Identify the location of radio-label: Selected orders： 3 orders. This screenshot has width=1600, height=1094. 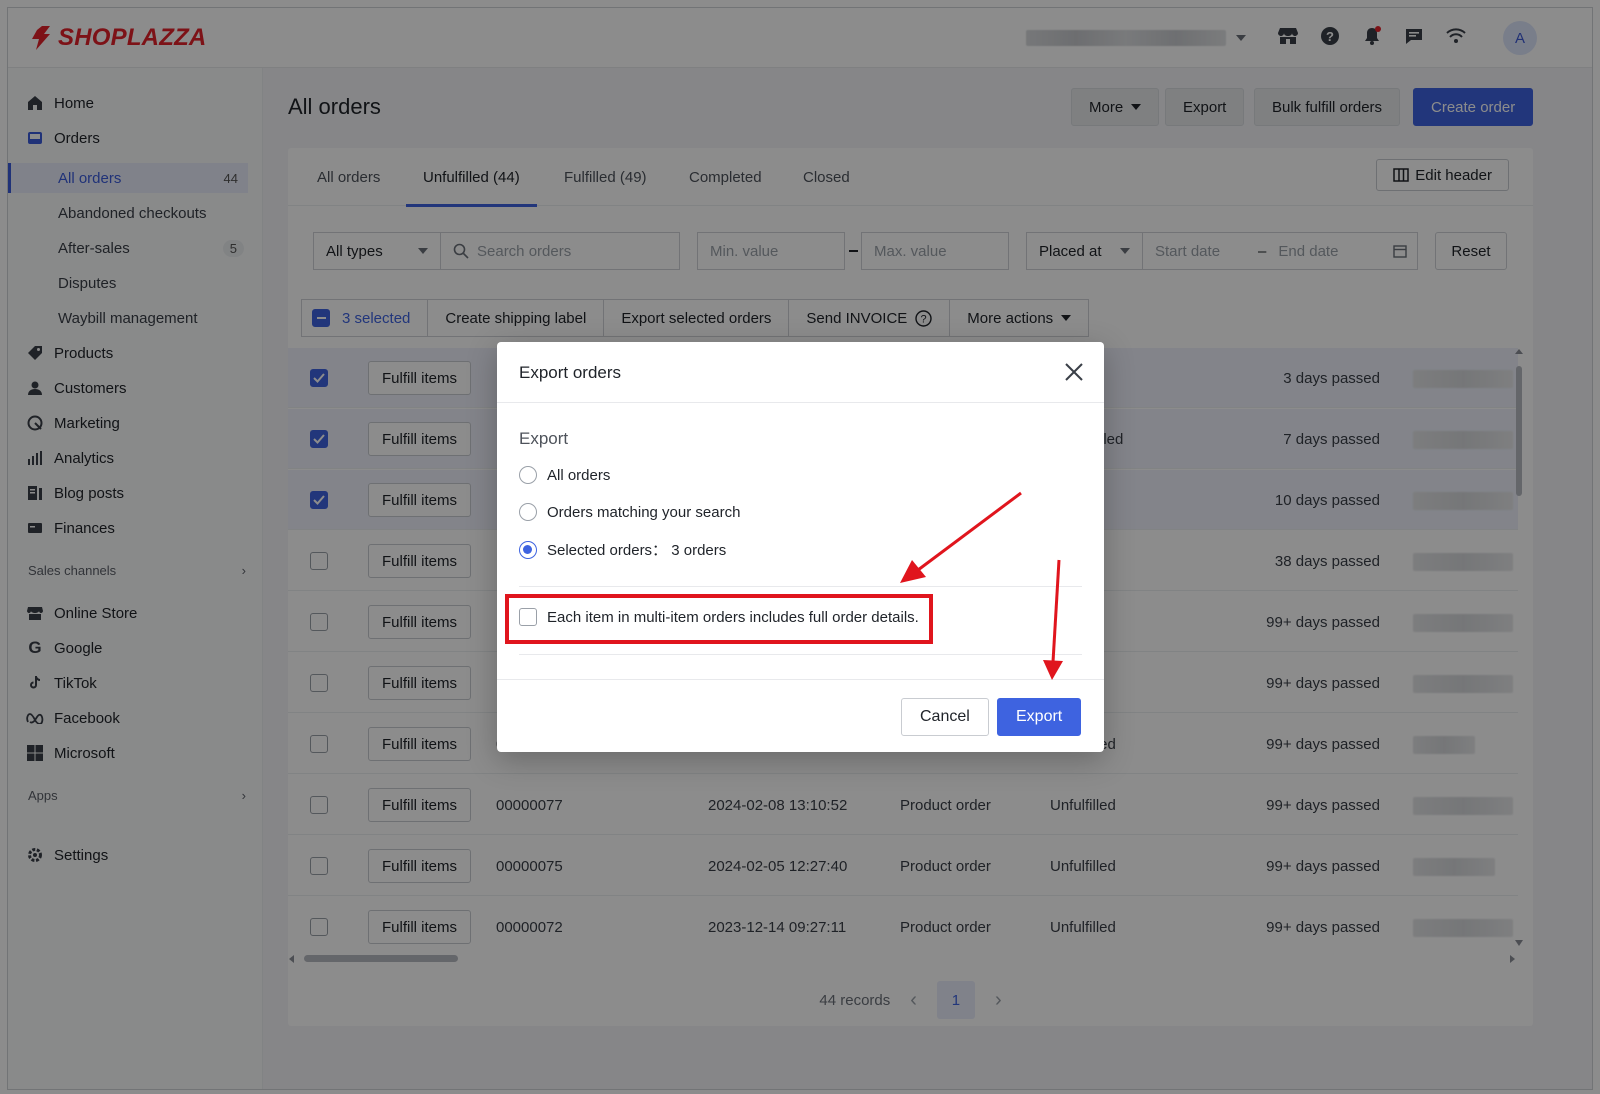
(637, 550).